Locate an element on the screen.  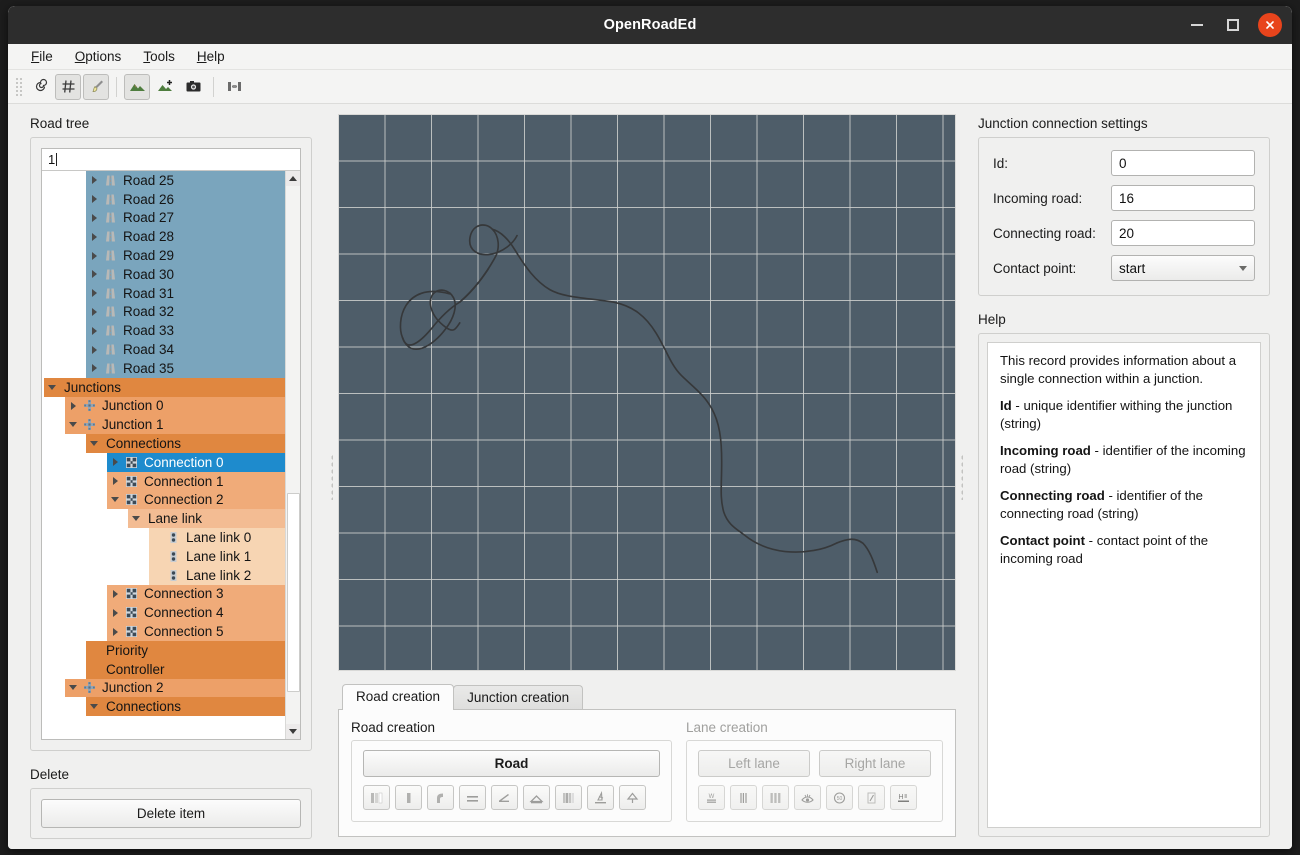
elevation-icon is located at coordinates (472, 797).